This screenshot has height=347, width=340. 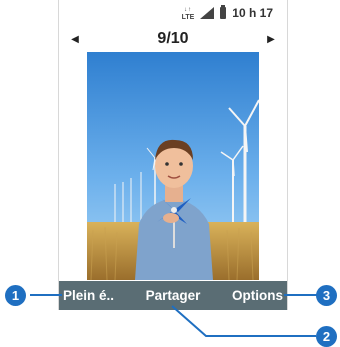 I want to click on navigation-bar: ◀ 9/10 ▶, so click(x=173, y=39).